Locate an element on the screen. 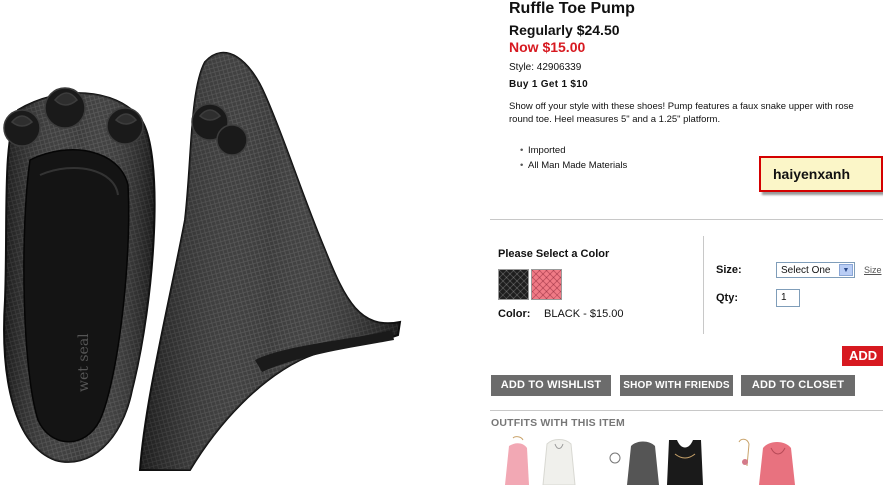 The height and width of the screenshot is (485, 883). shop-with-friends-button: SHOP WITH FRIENDS is located at coordinates (676, 385).